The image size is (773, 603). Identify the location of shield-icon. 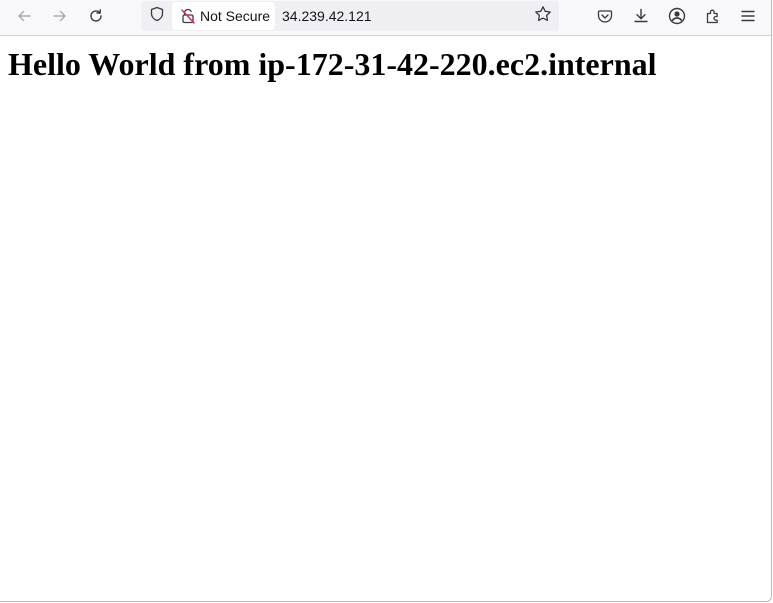
(157, 16).